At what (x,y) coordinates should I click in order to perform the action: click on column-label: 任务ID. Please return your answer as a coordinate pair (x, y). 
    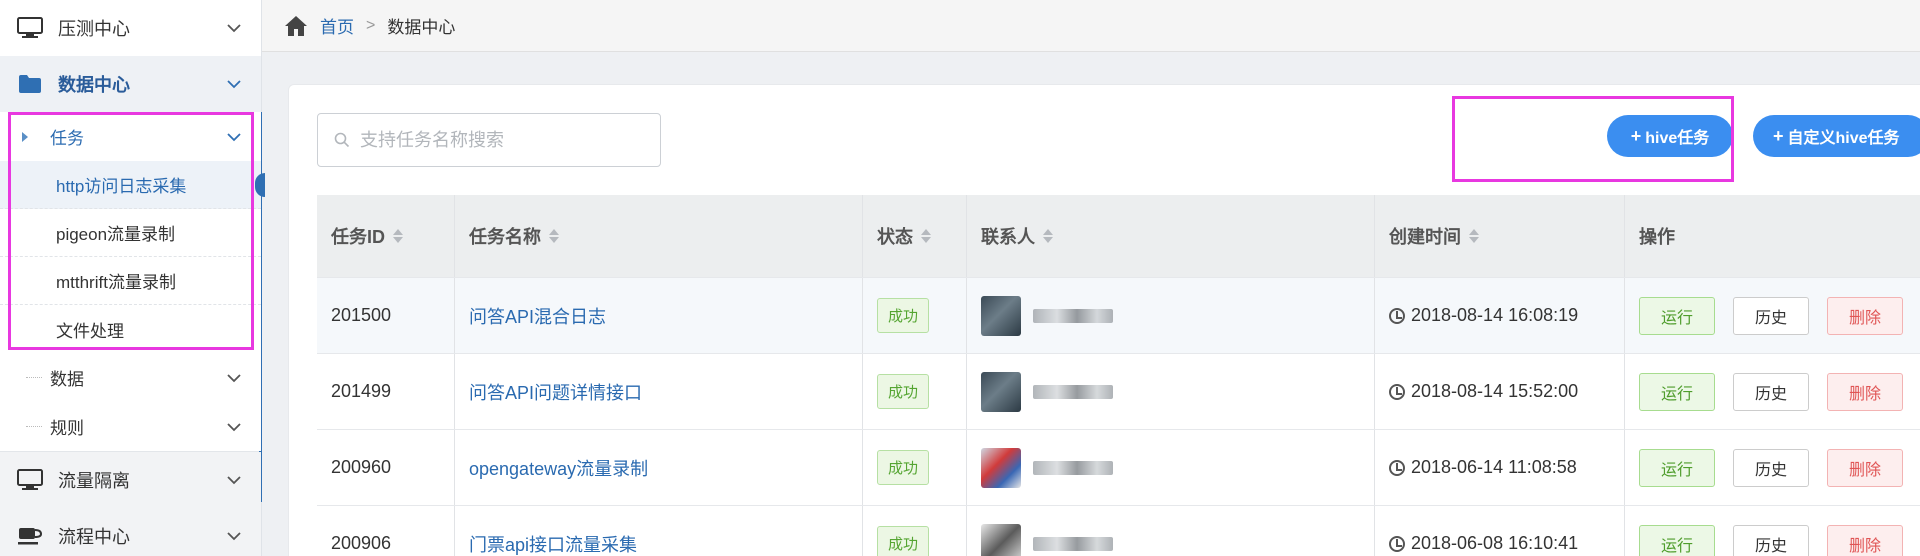
    Looking at the image, I should click on (358, 237).